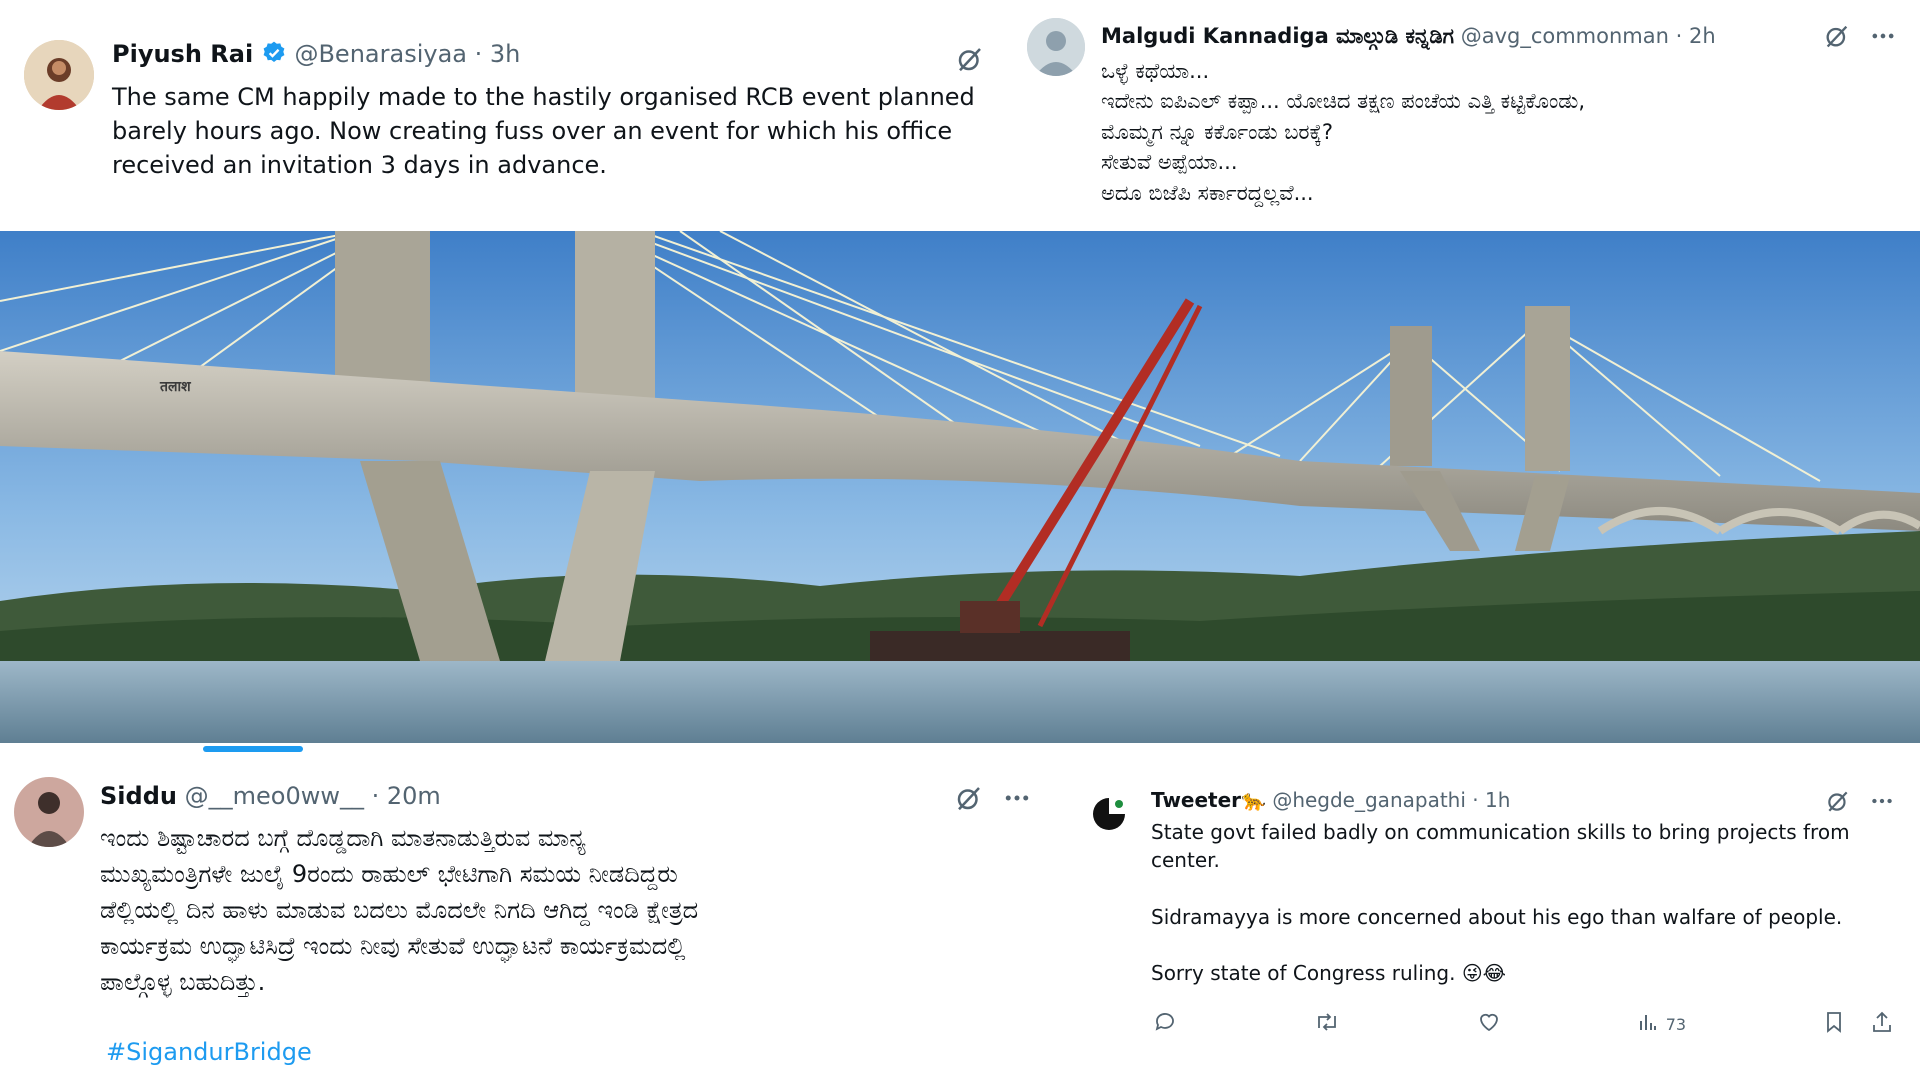 Image resolution: width=1920 pixels, height=1080 pixels. What do you see at coordinates (274, 56) in the screenshot?
I see `verified-badge-icon` at bounding box center [274, 56].